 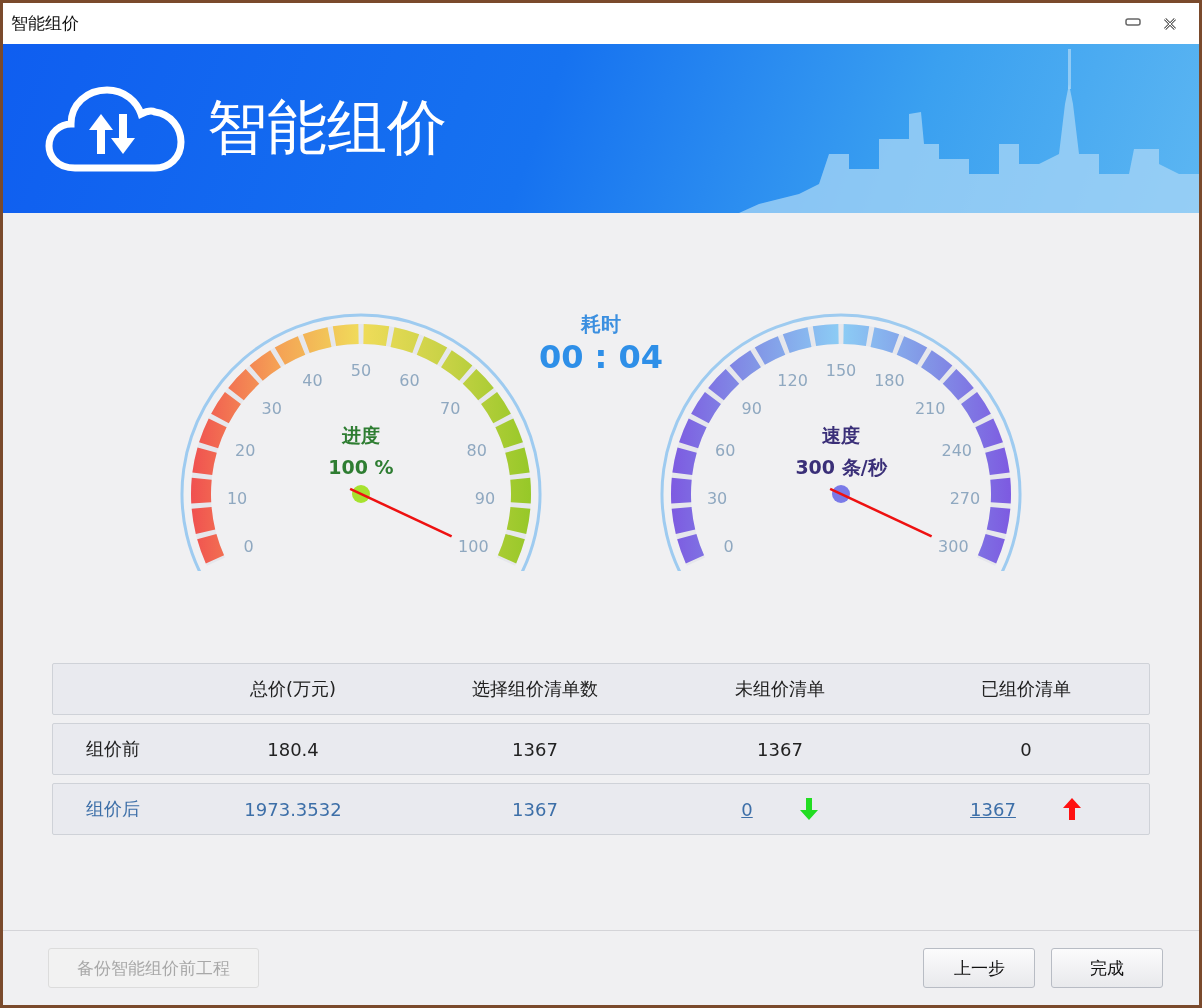 I want to click on column-header: 总价(万元), so click(x=292, y=689).